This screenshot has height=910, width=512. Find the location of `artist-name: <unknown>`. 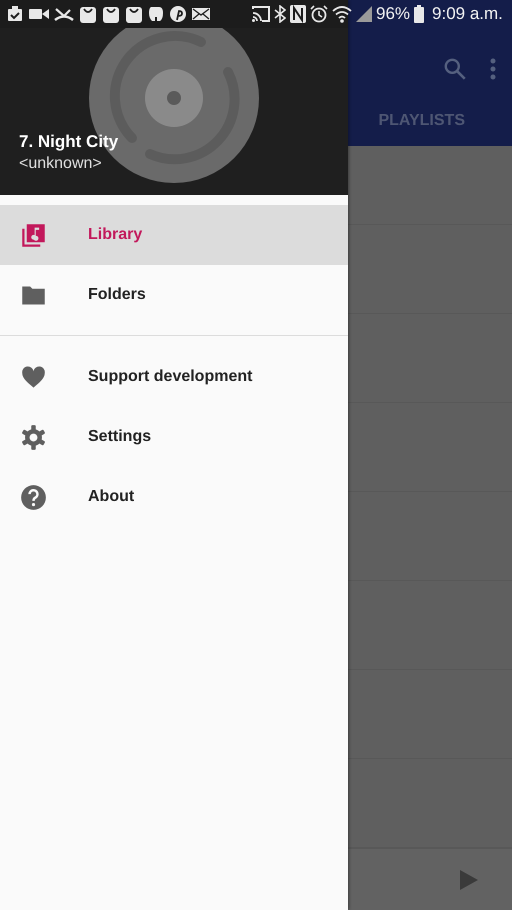

artist-name: <unknown> is located at coordinates (60, 164).